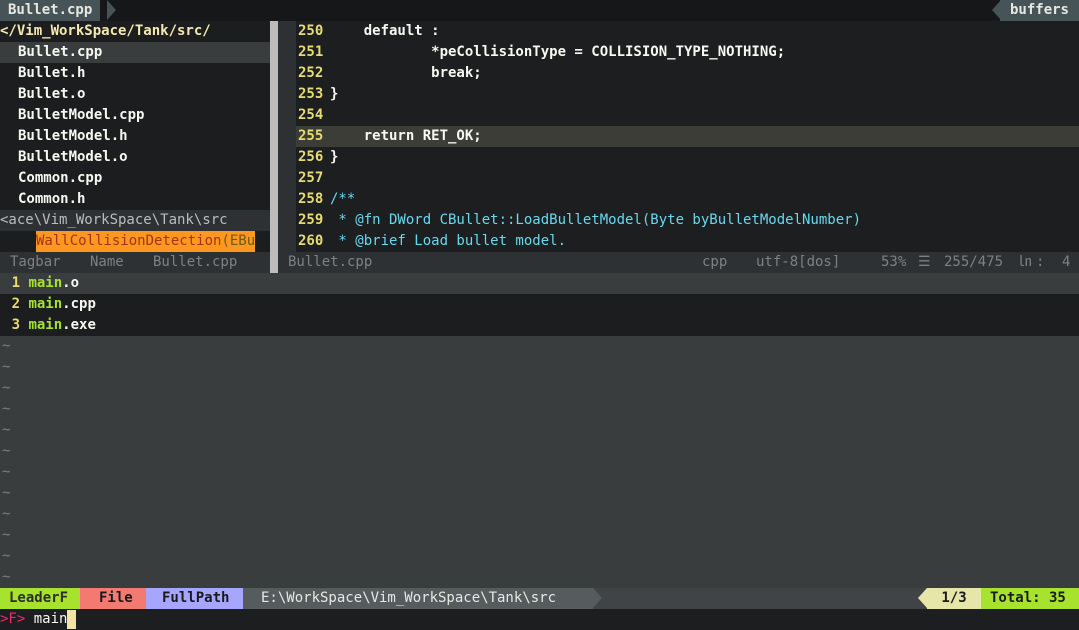  Describe the element at coordinates (311, 241) in the screenshot. I see `line-number: 260` at that location.